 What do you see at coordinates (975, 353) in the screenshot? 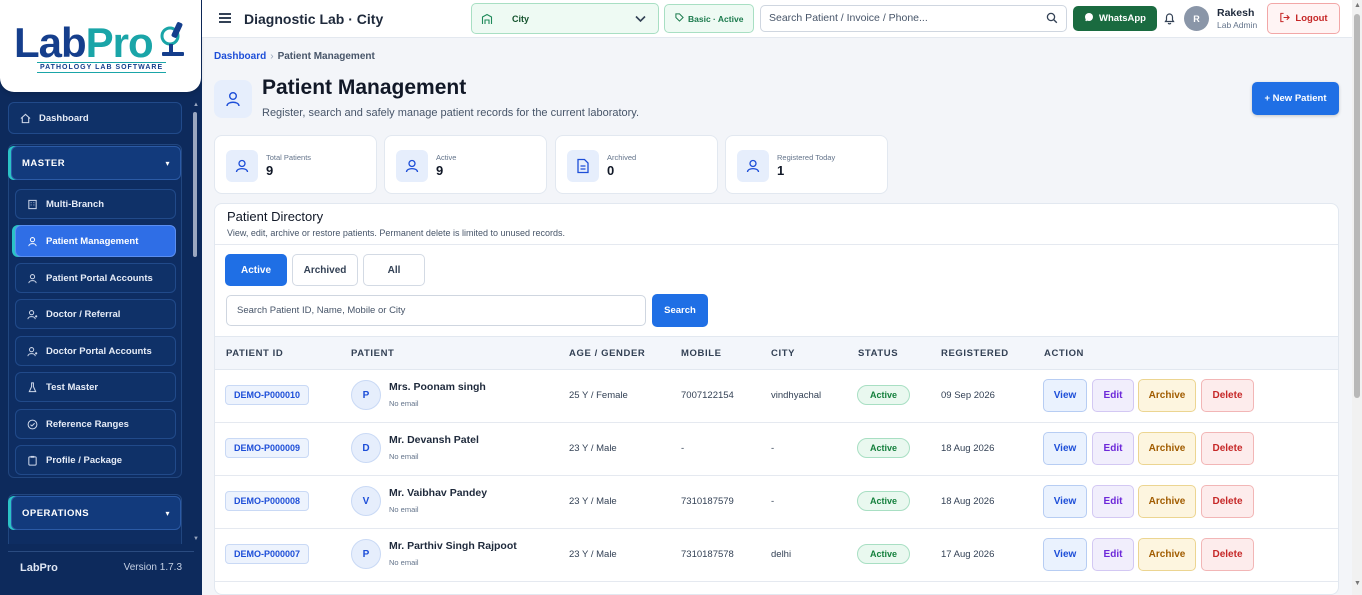
I see `column-registered: REGISTERED` at bounding box center [975, 353].